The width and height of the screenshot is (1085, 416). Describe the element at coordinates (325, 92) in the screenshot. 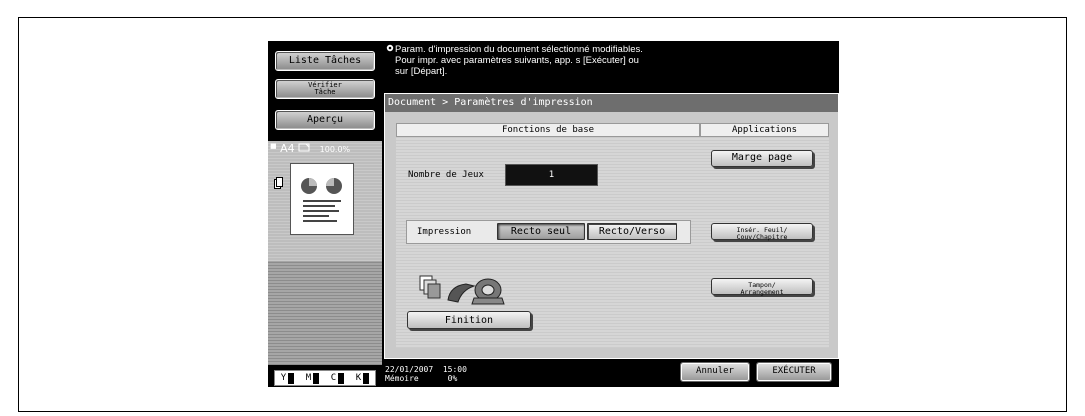

I see `verify-job-line2: Tâche` at that location.